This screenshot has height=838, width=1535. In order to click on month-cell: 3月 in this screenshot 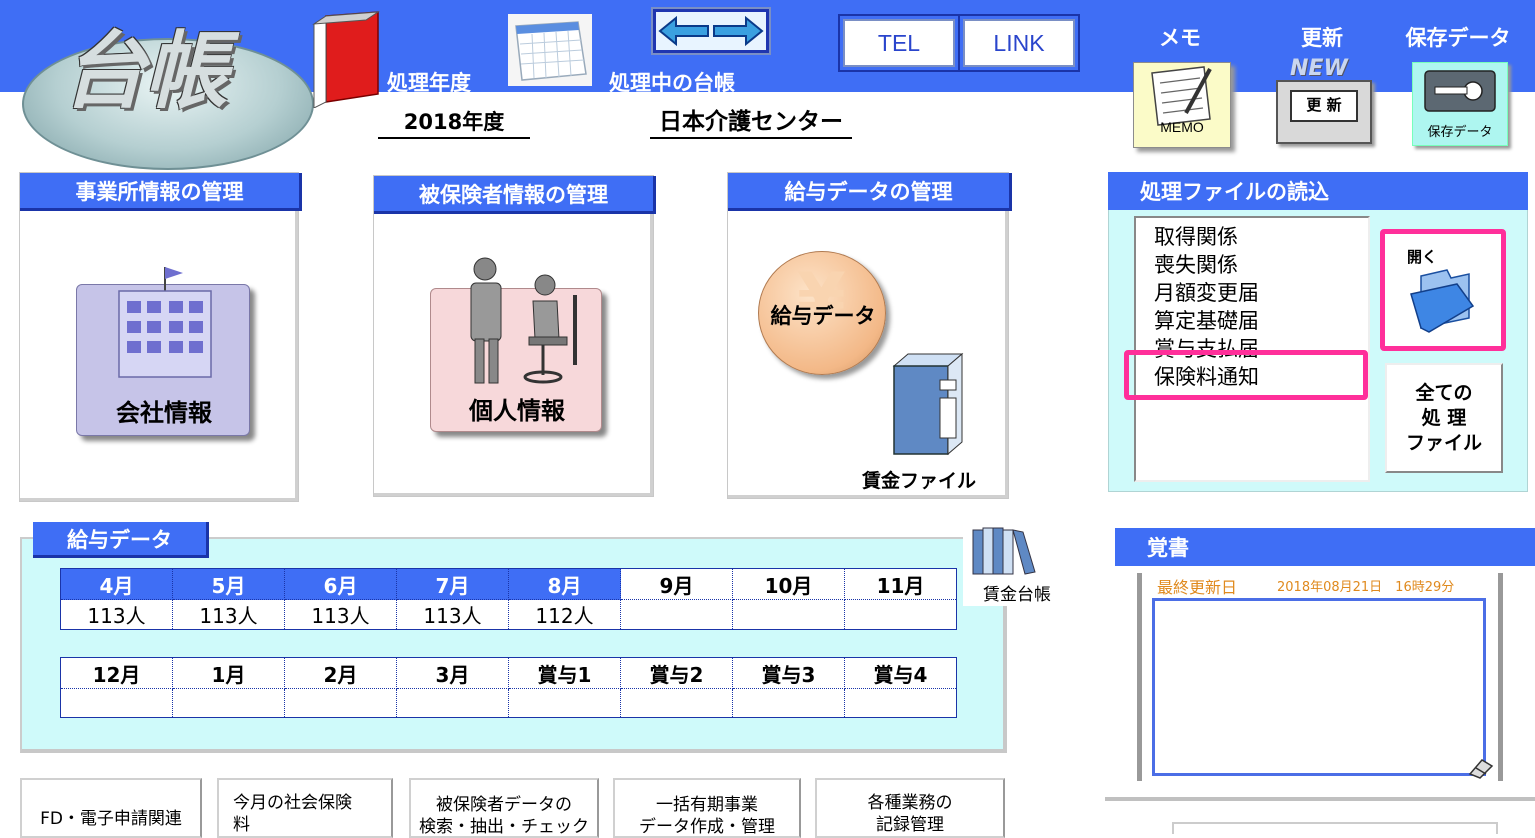, I will do `click(452, 673)`.